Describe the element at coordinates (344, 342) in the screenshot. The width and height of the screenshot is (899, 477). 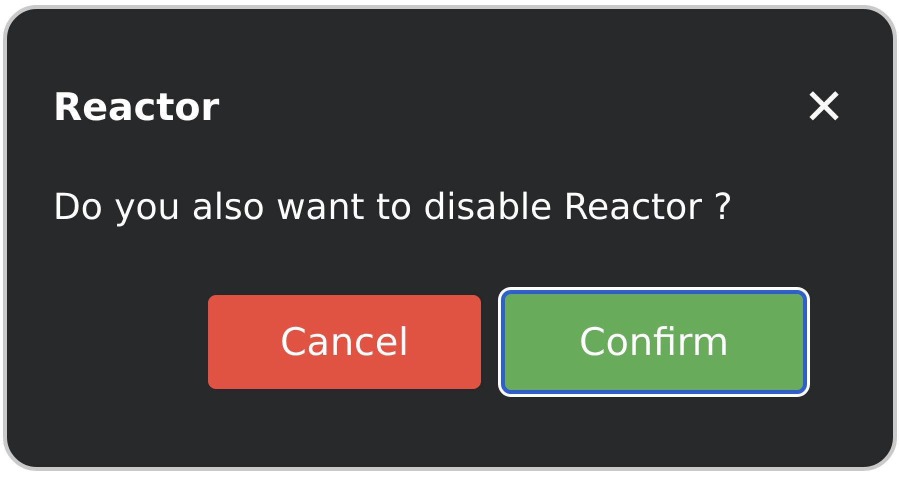
I see `cancel-button: Cancel` at that location.